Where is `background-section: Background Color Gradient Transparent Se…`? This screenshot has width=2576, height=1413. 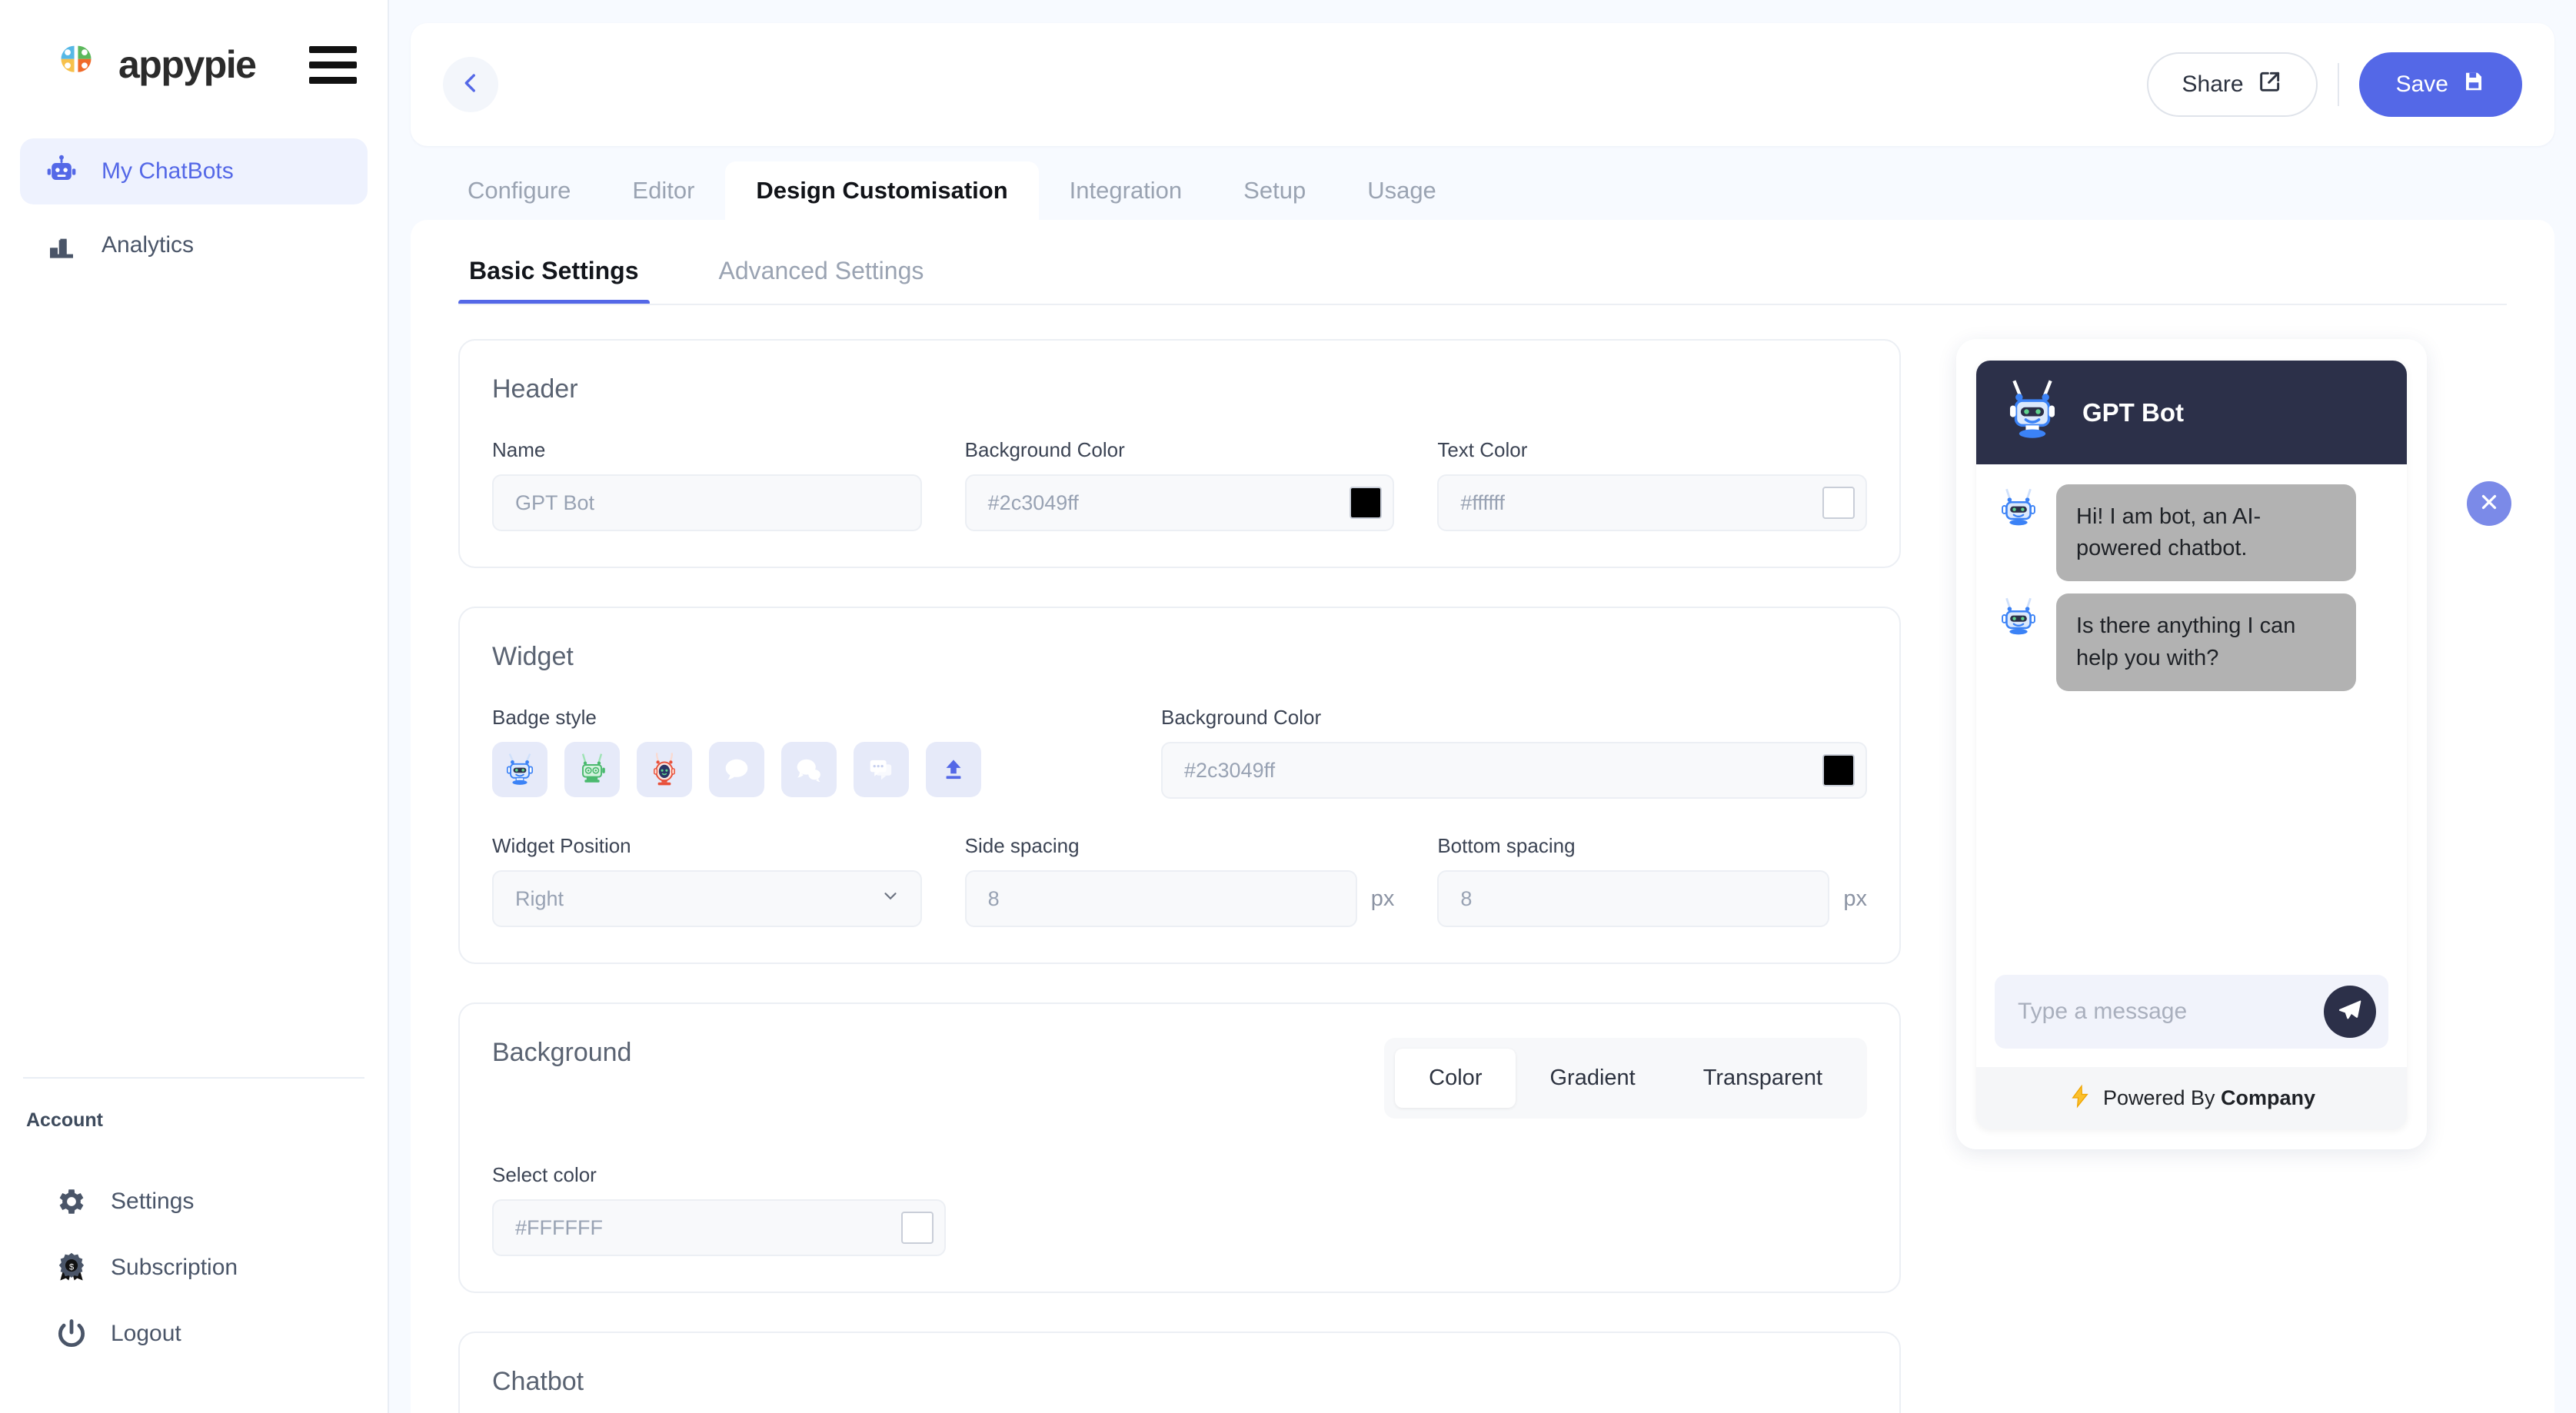 background-section: Background Color Gradient Transparent Se… is located at coordinates (1179, 1147).